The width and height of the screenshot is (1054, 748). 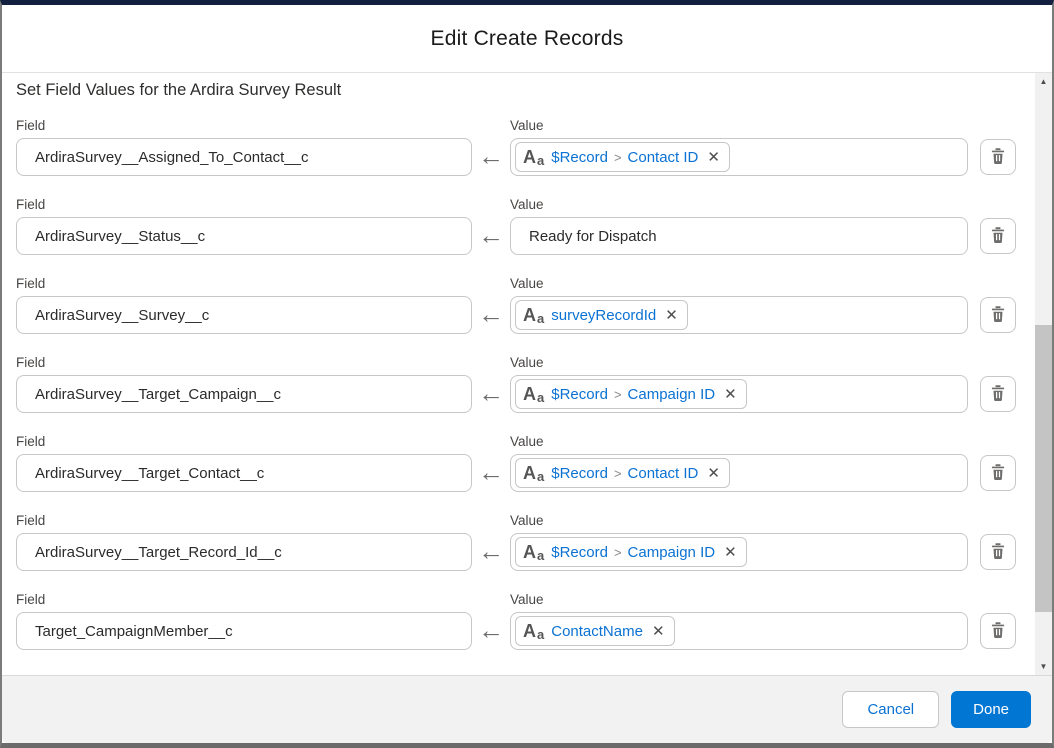 I want to click on field-input: ArdiraSurvey__Target_Contact__c, so click(x=244, y=473).